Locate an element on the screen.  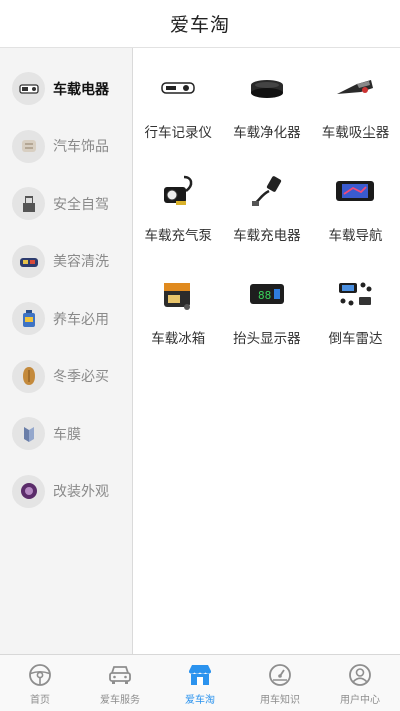
dashcam-icon is located at coordinates (28, 89).